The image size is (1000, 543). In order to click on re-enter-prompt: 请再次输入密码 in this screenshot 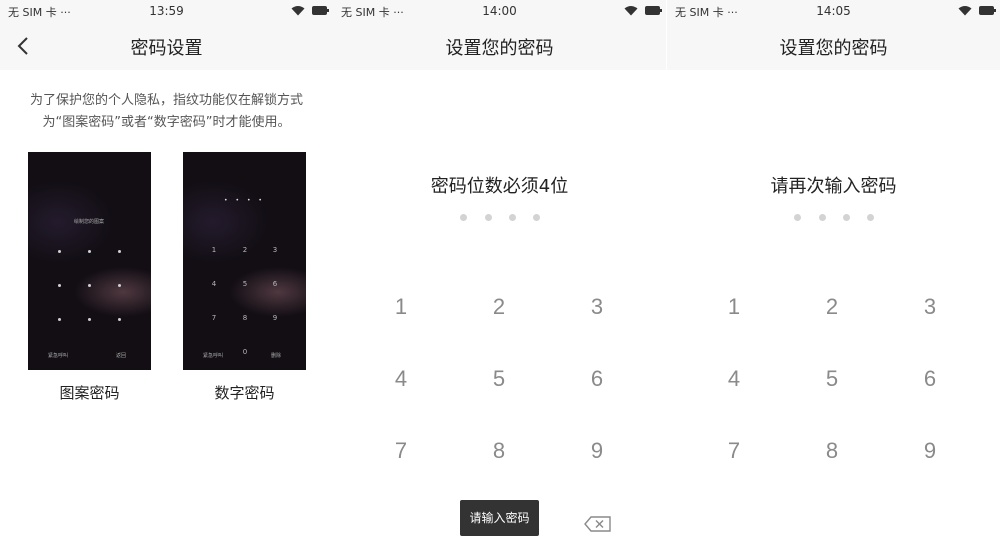, I will do `click(833, 186)`.